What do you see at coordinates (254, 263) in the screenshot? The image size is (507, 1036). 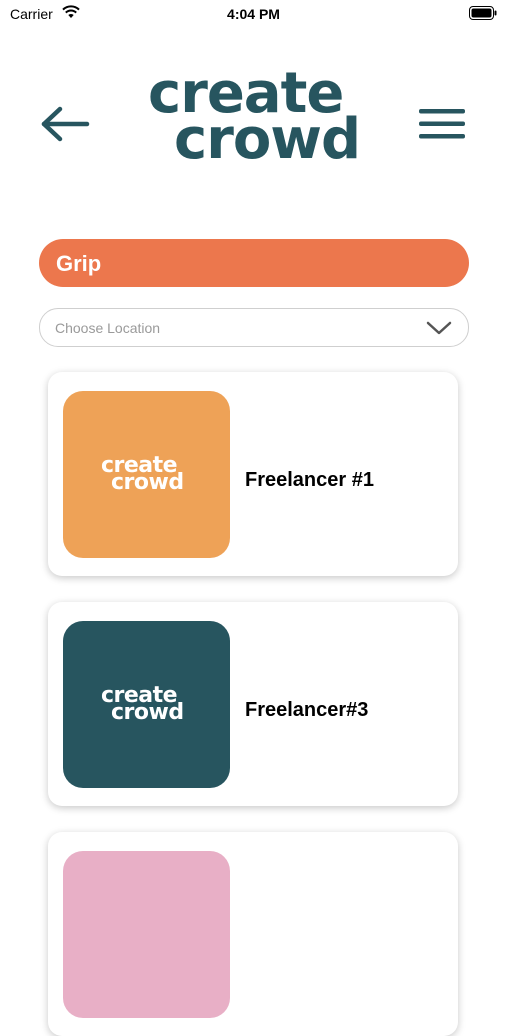 I see `category-banner: Grip` at bounding box center [254, 263].